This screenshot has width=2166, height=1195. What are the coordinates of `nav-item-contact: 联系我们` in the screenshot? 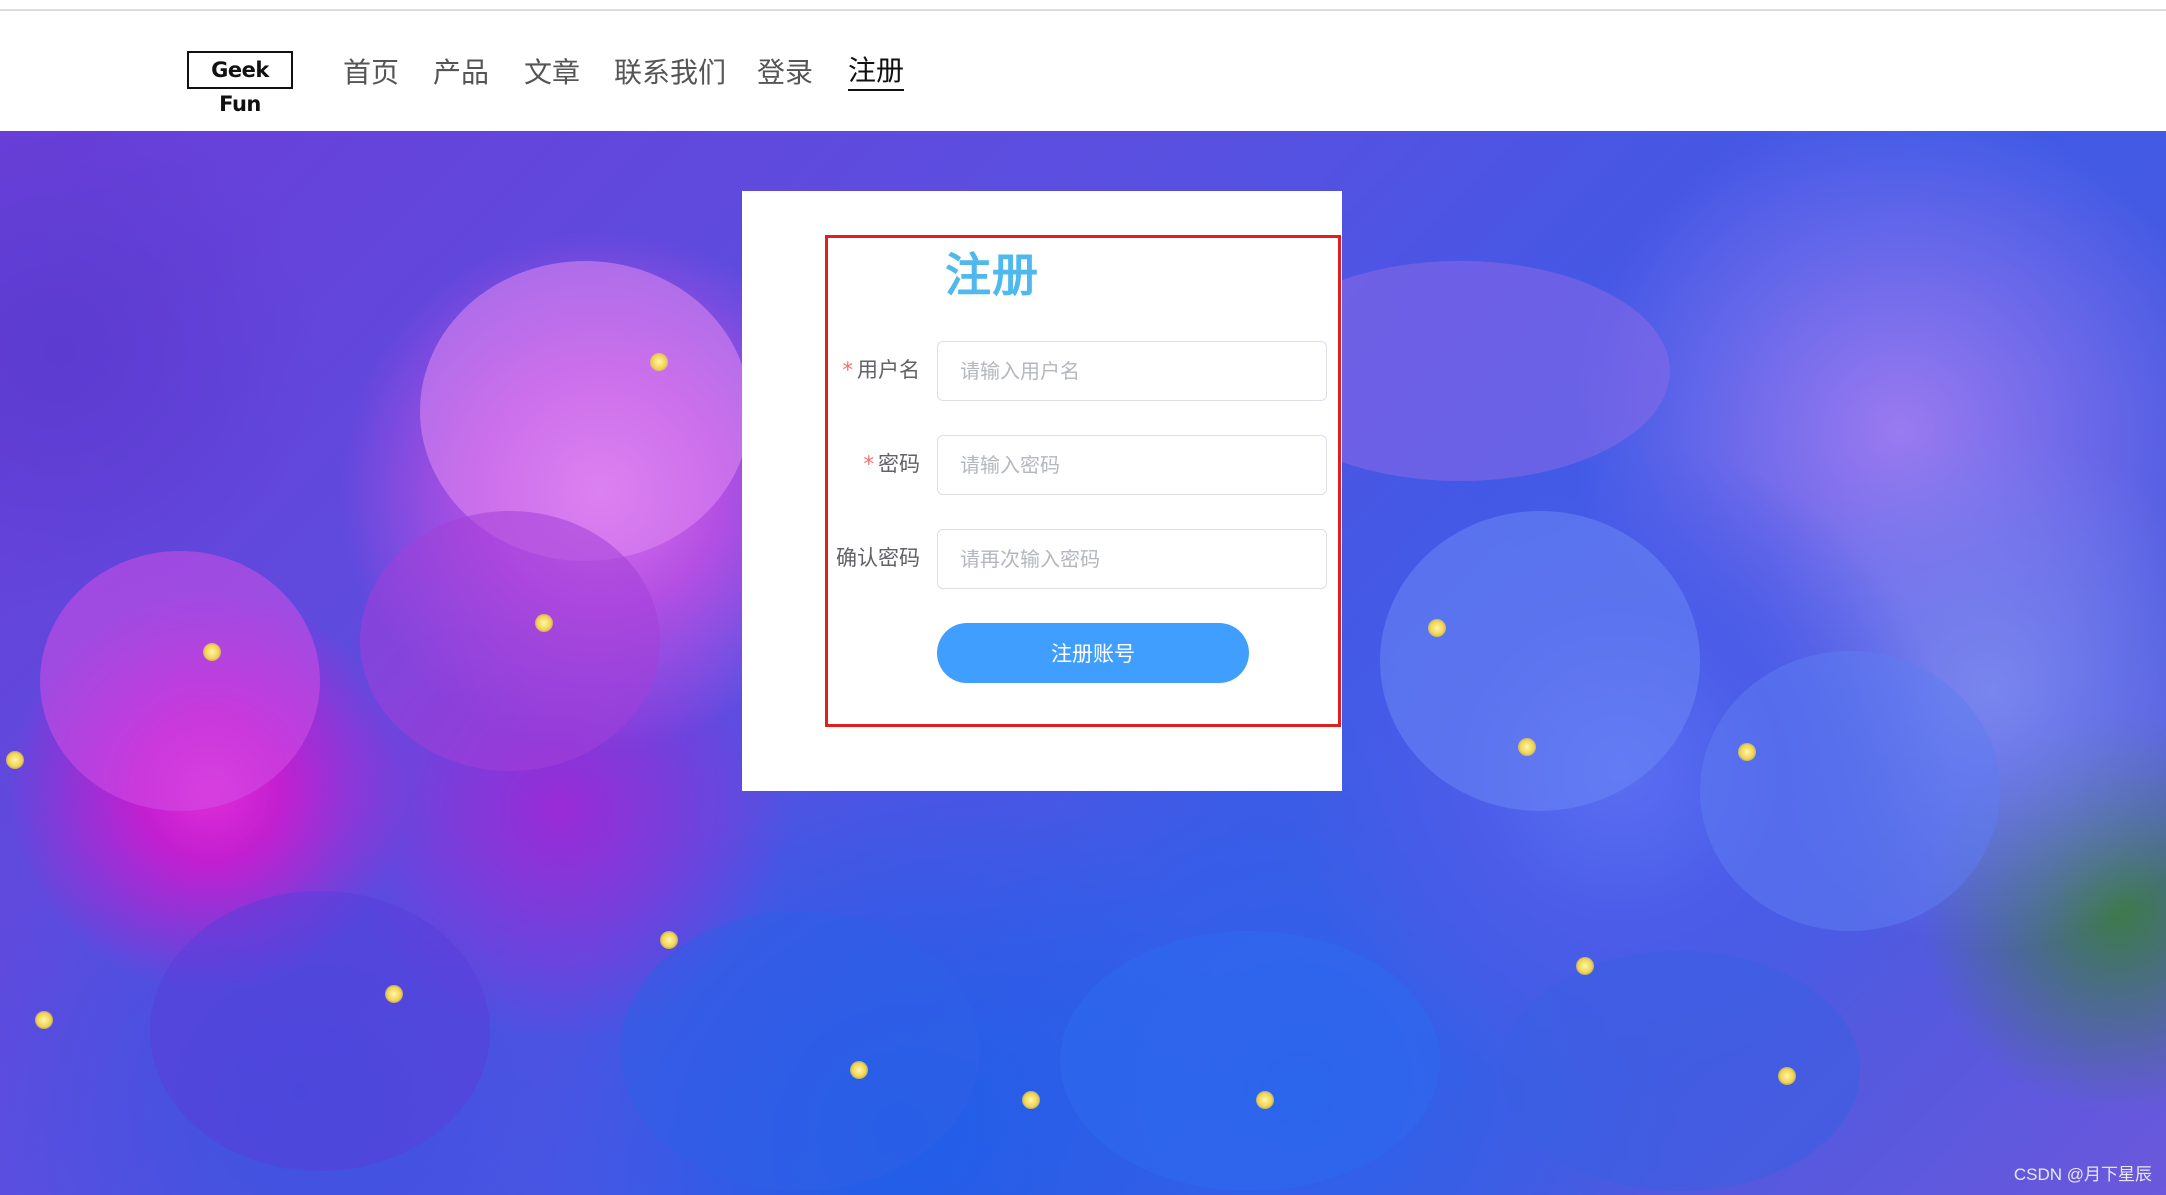 It's located at (670, 73).